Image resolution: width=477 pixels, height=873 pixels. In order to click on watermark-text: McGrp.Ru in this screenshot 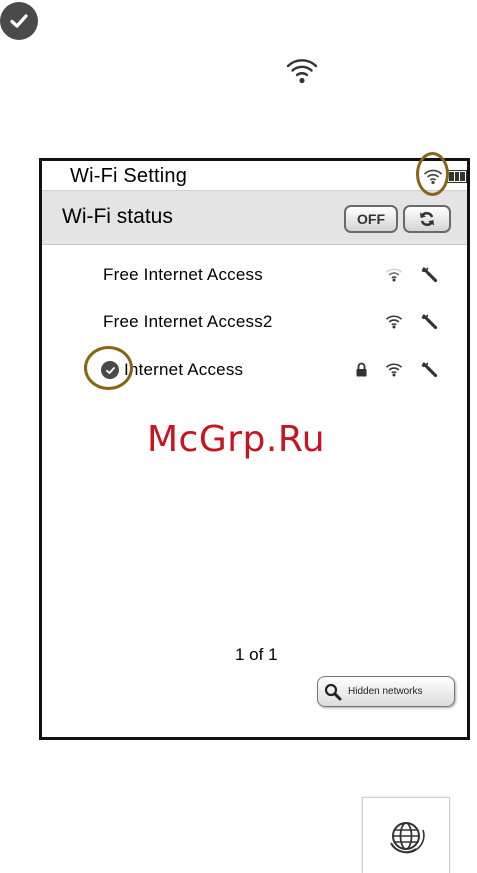, I will do `click(236, 439)`.